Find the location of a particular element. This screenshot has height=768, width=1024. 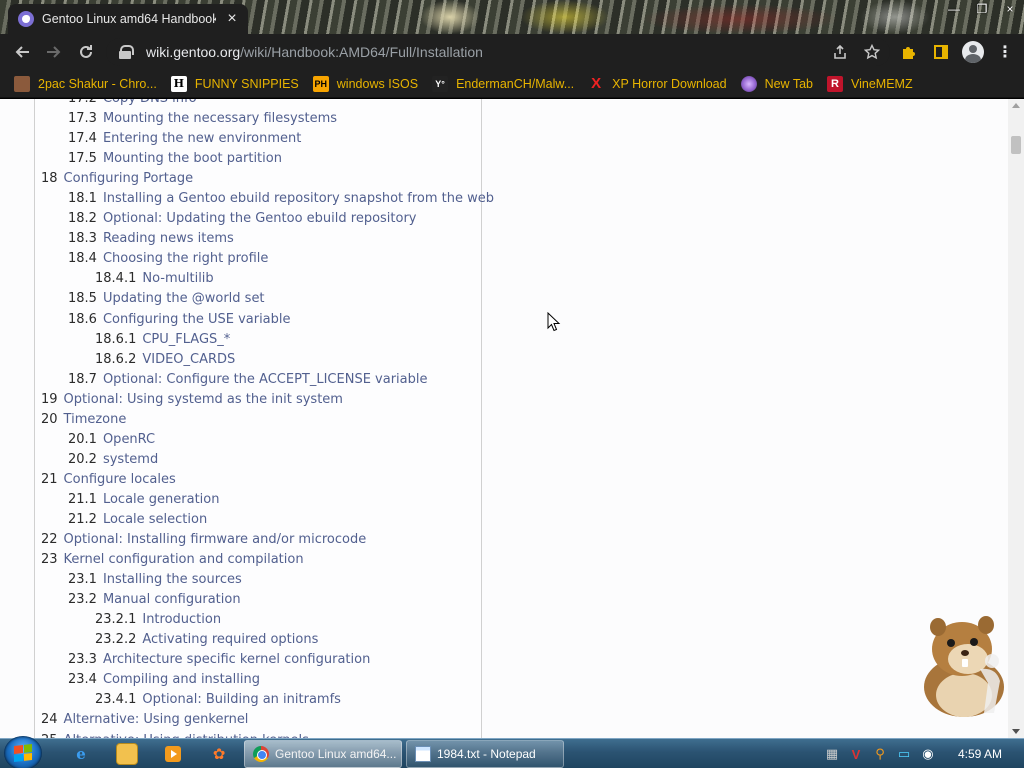

start-button is located at coordinates (23, 752).